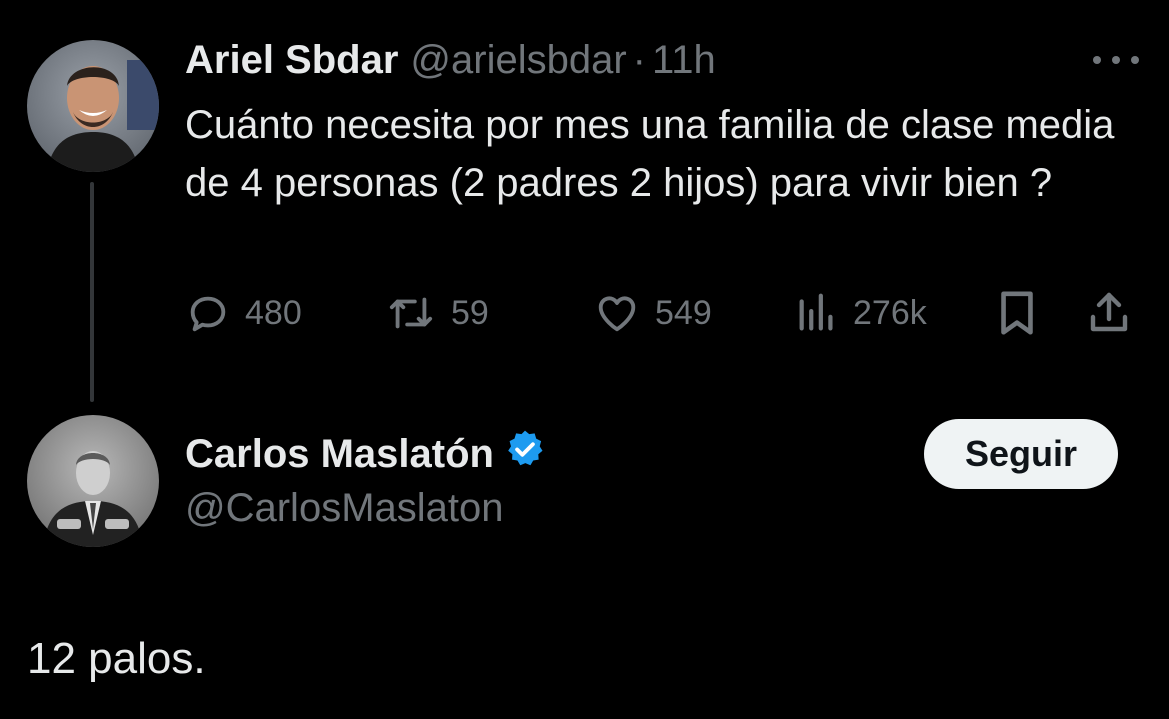 The image size is (1169, 719). Describe the element at coordinates (617, 314) in the screenshot. I see `heart-icon` at that location.